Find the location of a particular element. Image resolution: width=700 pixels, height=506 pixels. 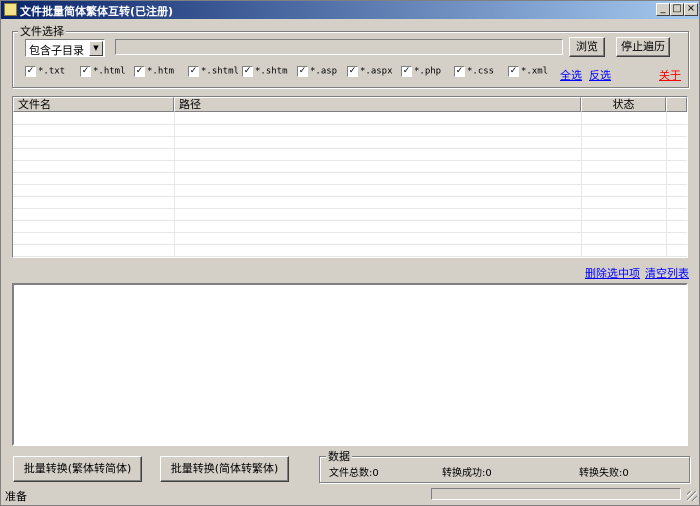

clear-list-link: 清空列表 is located at coordinates (667, 273).